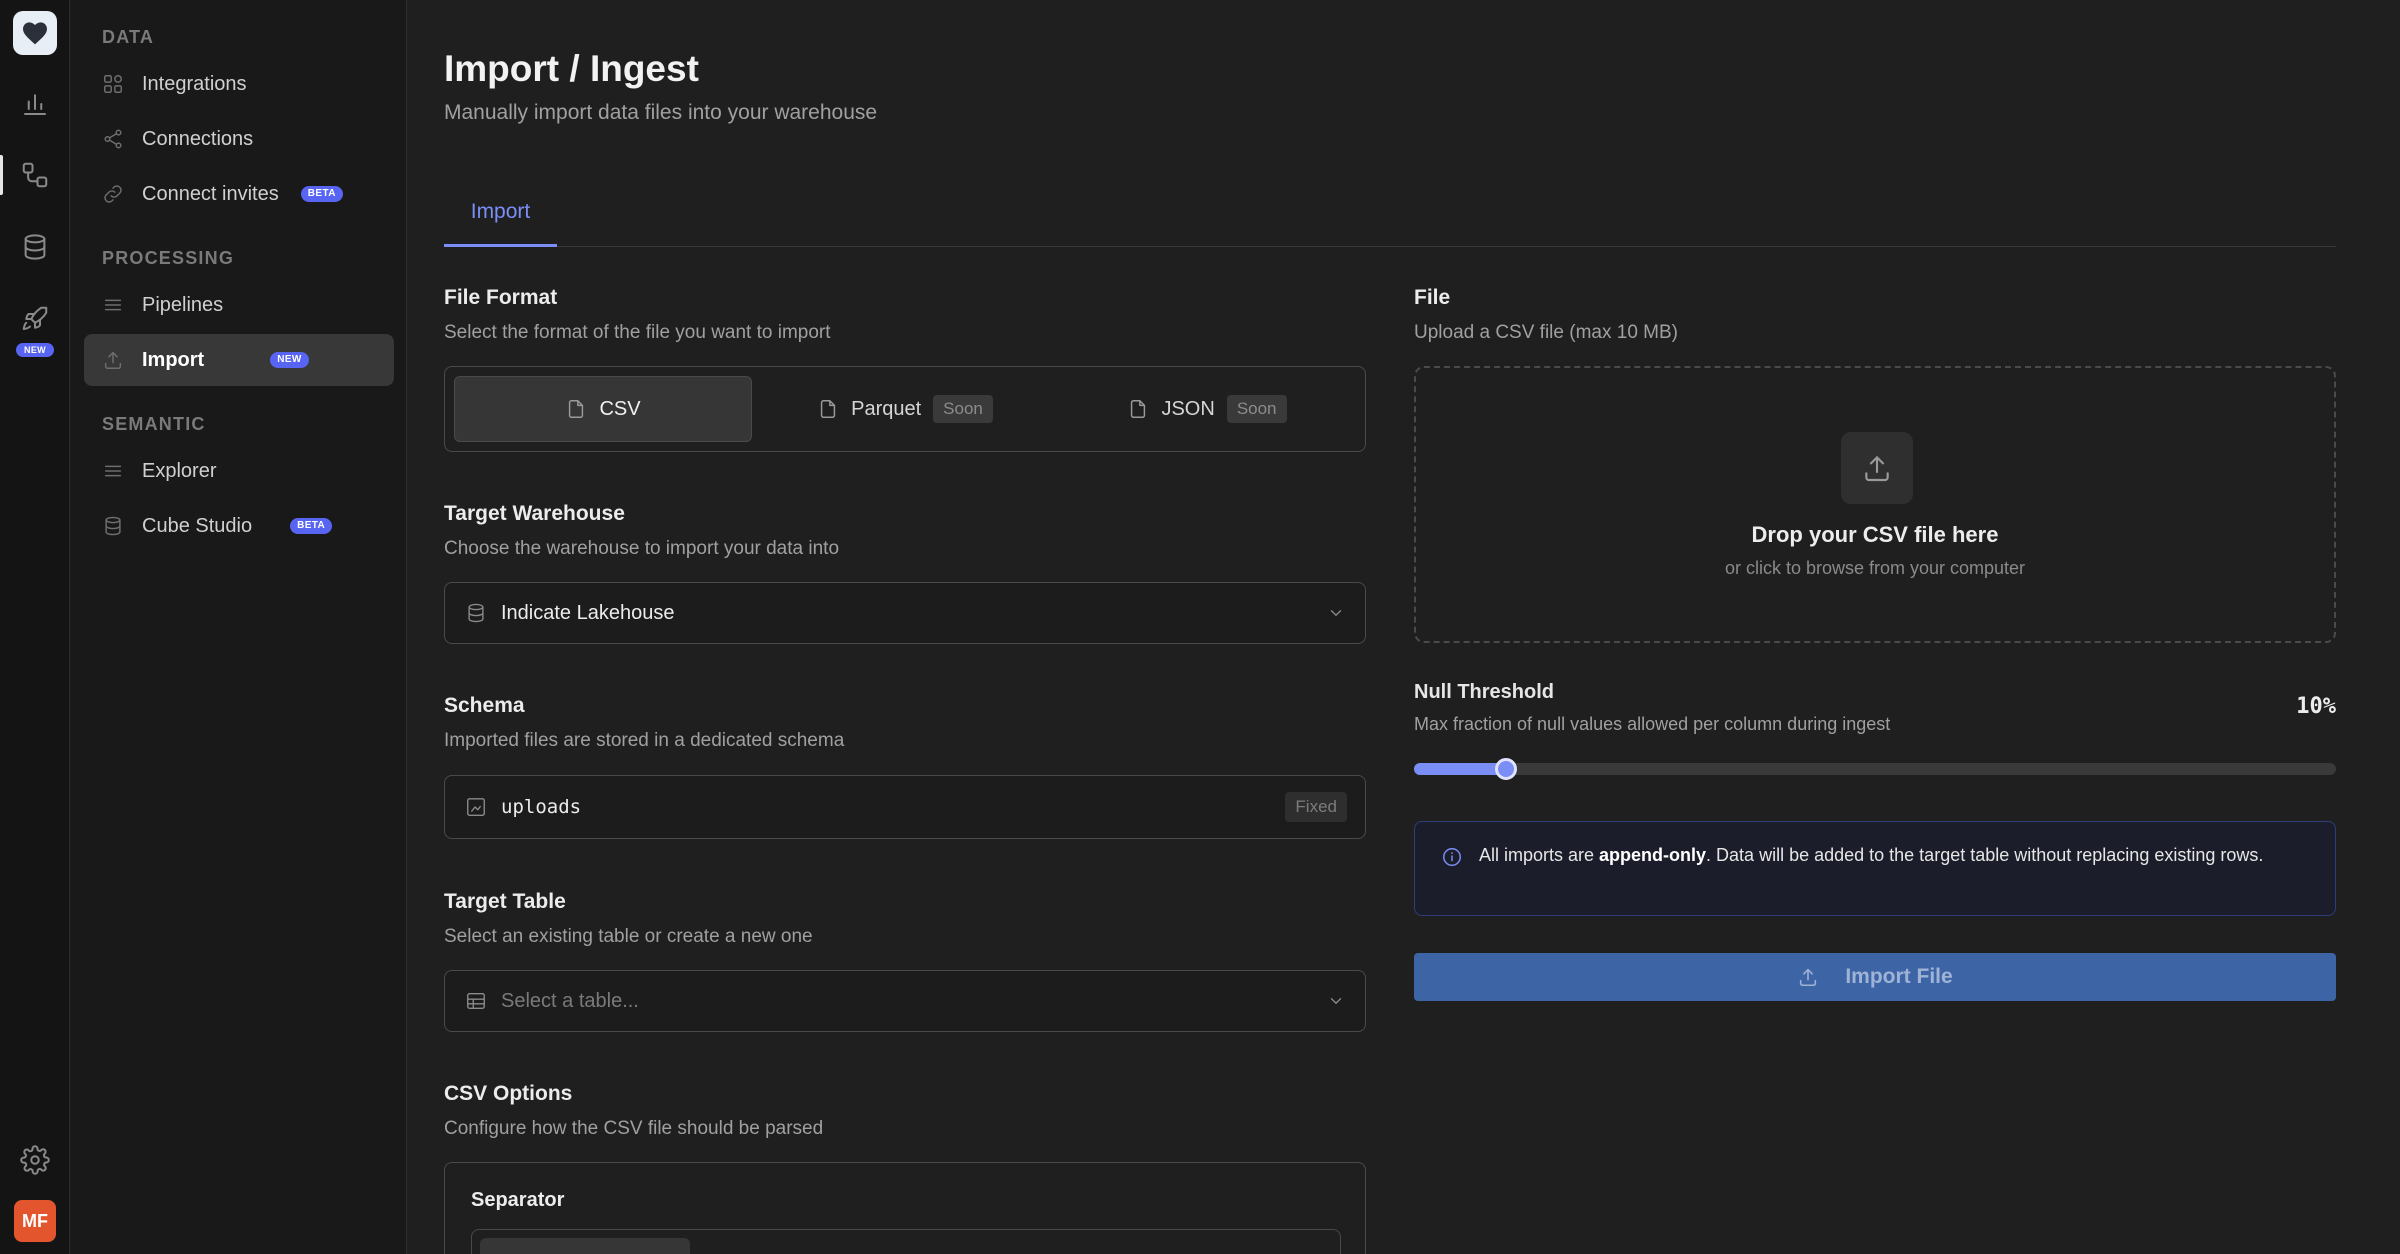 The height and width of the screenshot is (1254, 2400). Describe the element at coordinates (239, 471) in the screenshot. I see `sidebar-item-explorer: Explorer` at that location.